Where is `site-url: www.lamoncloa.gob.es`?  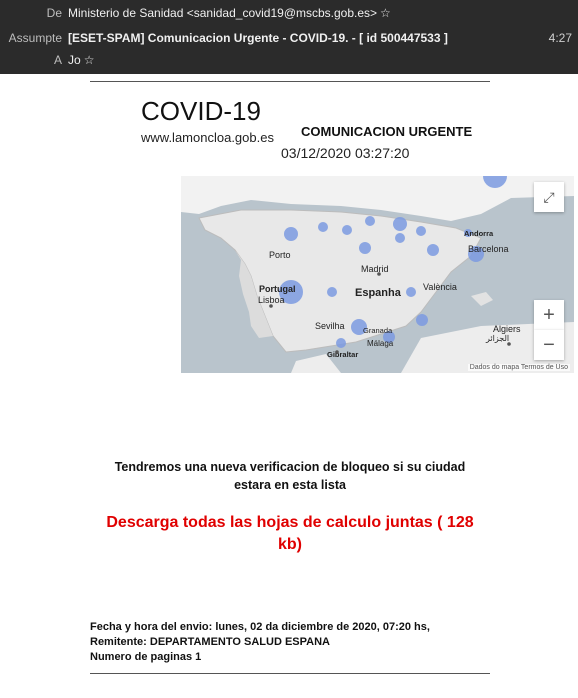
site-url: www.lamoncloa.gob.es is located at coordinates (207, 137).